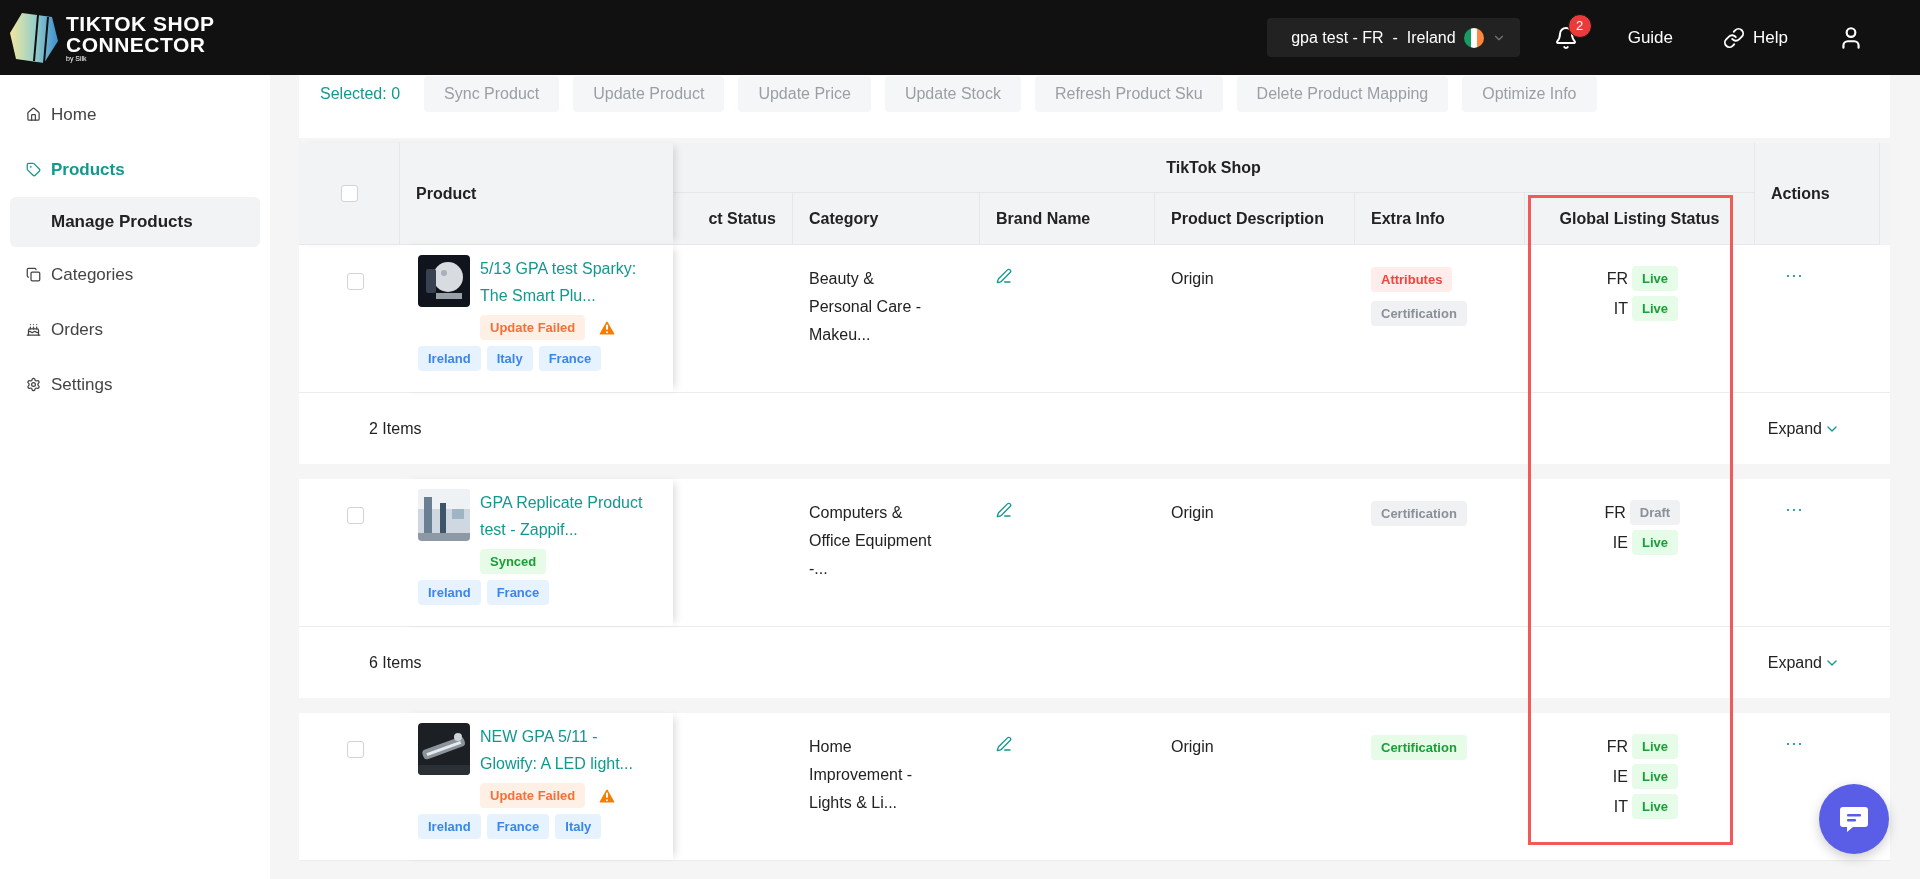  Describe the element at coordinates (135, 274) in the screenshot. I see `sidebar-item: Categories` at that location.